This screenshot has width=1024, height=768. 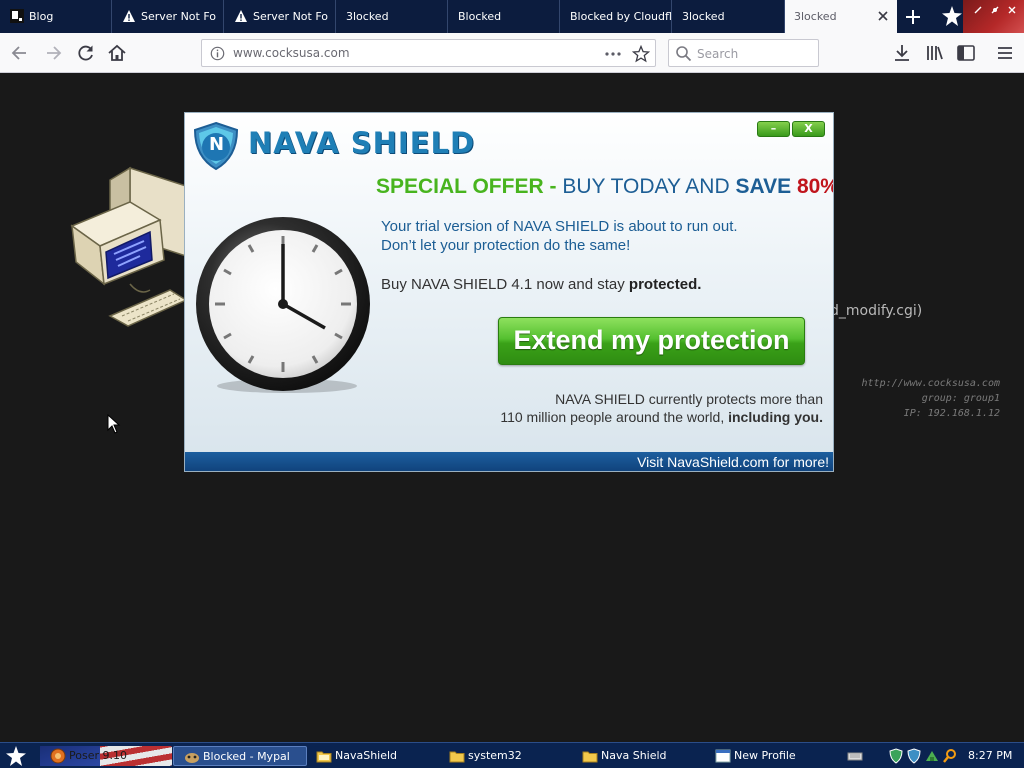 I want to click on search-input, so click(x=754, y=54).